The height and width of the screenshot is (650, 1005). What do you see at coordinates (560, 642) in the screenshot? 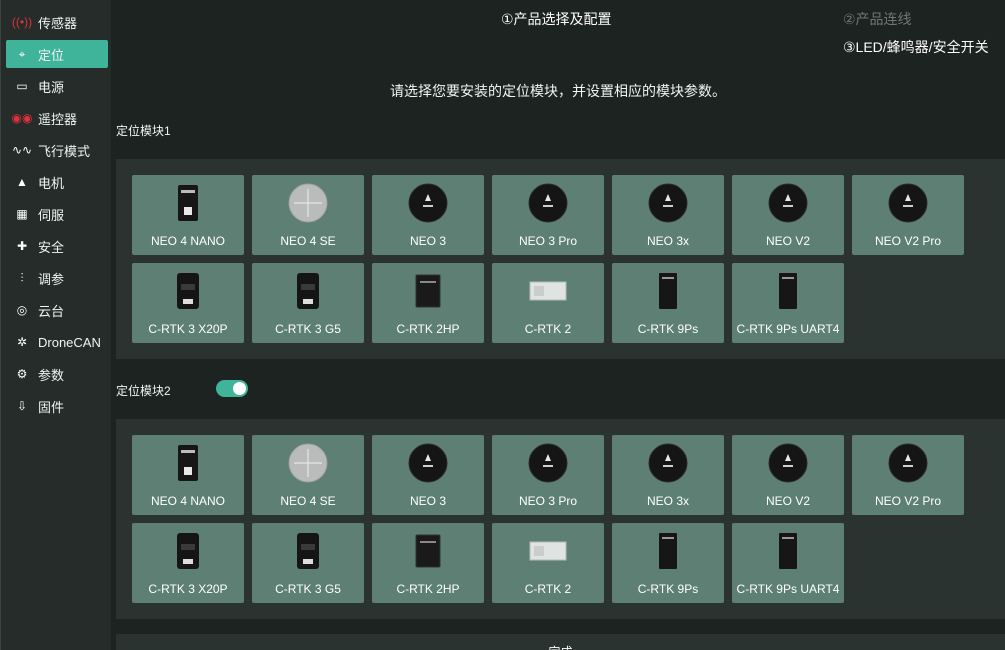
I see `finish-button: 完成` at bounding box center [560, 642].